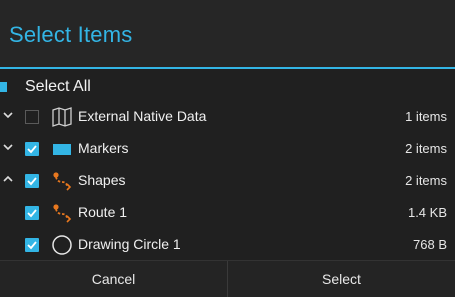  Describe the element at coordinates (227, 68) in the screenshot. I see `title-divider` at that location.